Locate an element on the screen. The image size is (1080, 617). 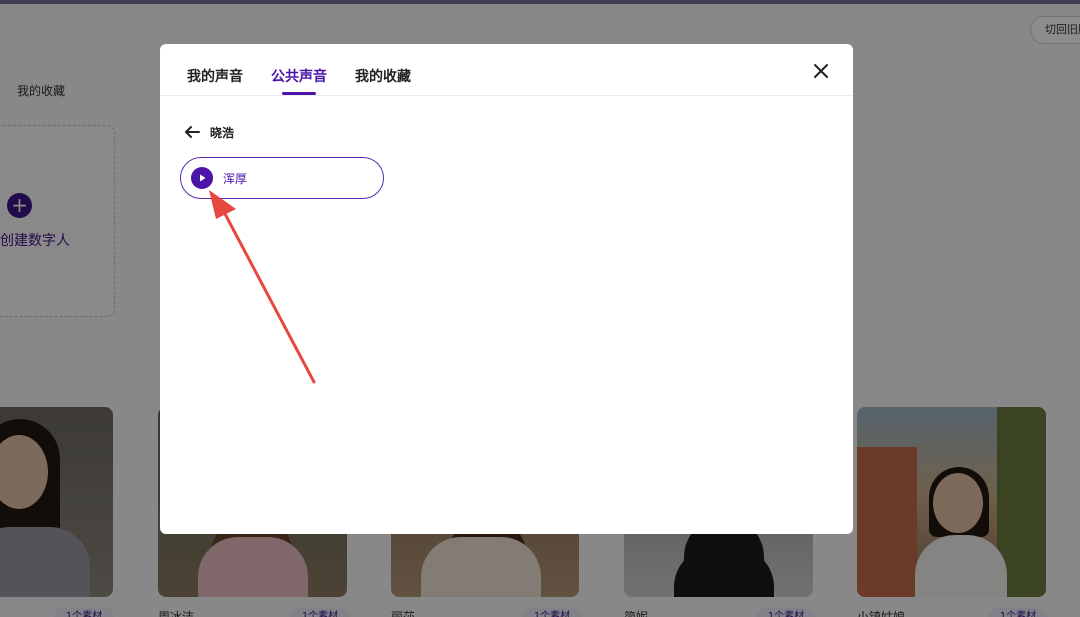
close-icon is located at coordinates (821, 71).